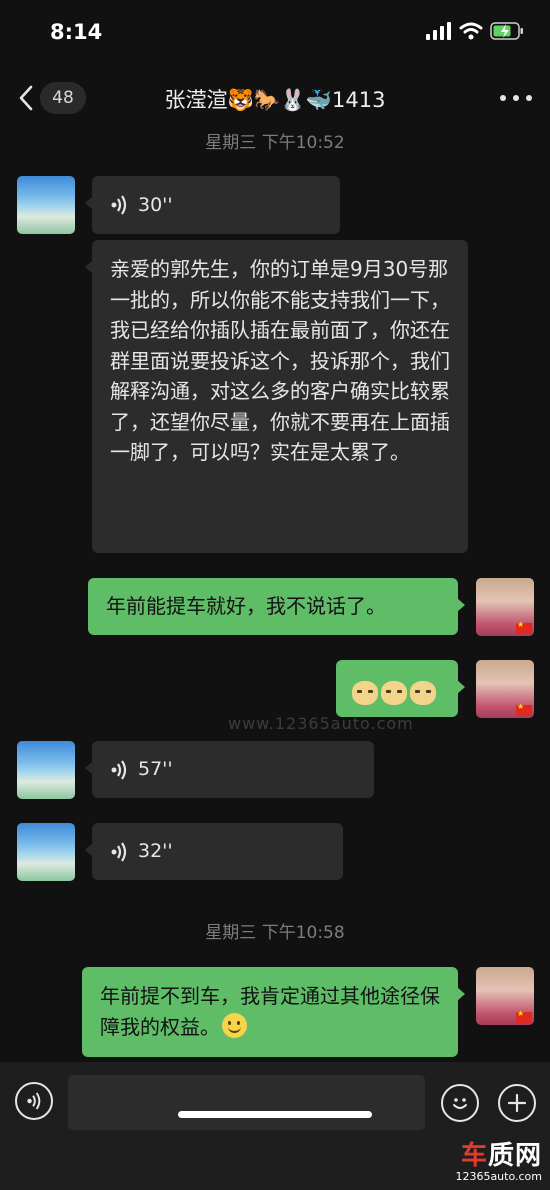 This screenshot has width=550, height=1190. Describe the element at coordinates (275, 1114) in the screenshot. I see `home-indicator` at that location.